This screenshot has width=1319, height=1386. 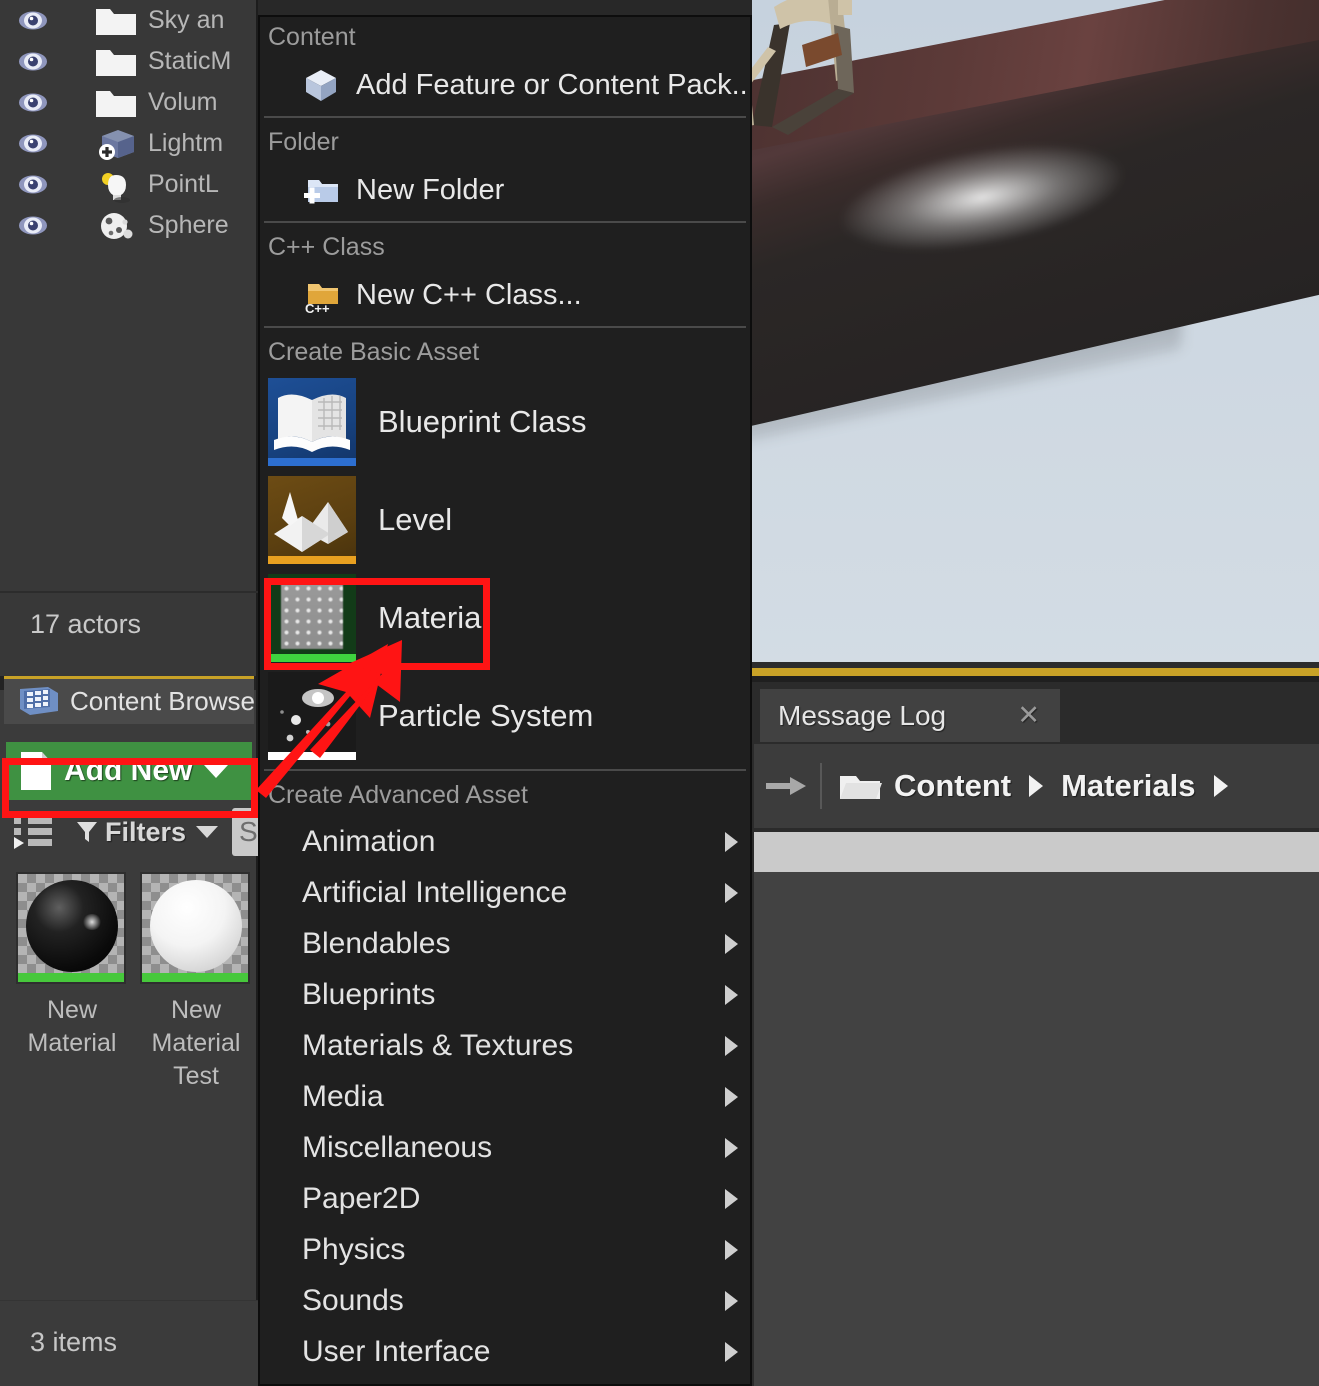 I want to click on outliner-row: StaticM, so click(x=128, y=61).